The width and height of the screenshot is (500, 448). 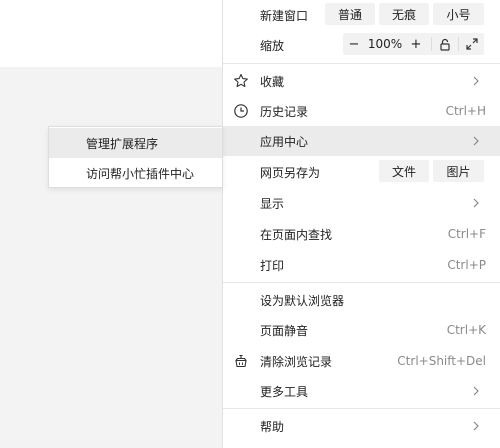 I want to click on zoom-level: 100%, so click(x=385, y=44).